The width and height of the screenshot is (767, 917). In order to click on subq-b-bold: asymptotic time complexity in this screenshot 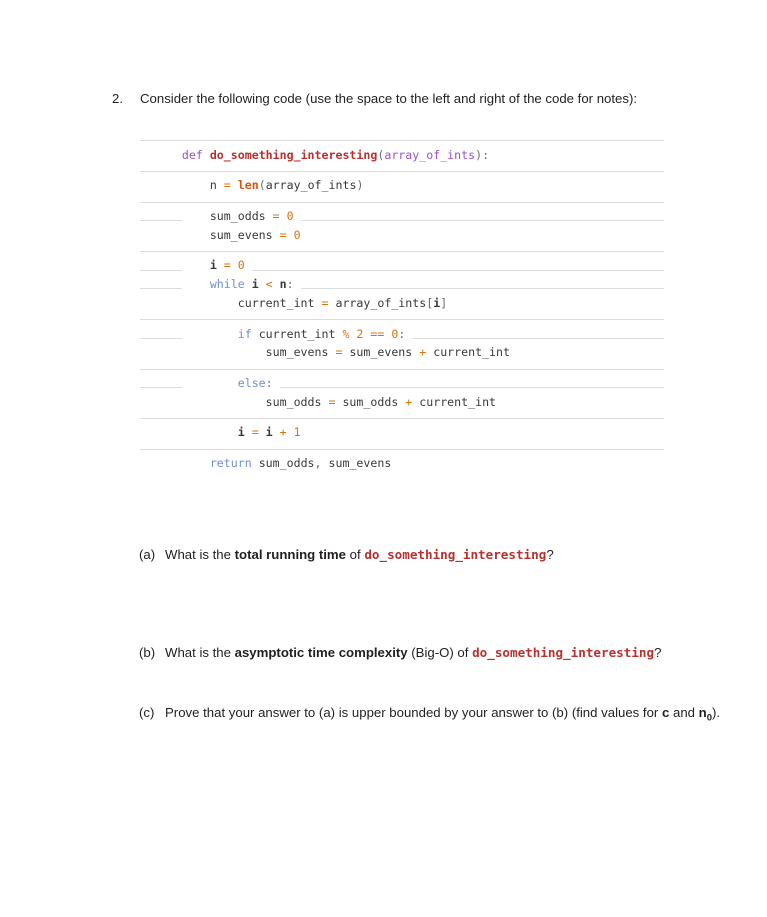, I will do `click(321, 652)`.